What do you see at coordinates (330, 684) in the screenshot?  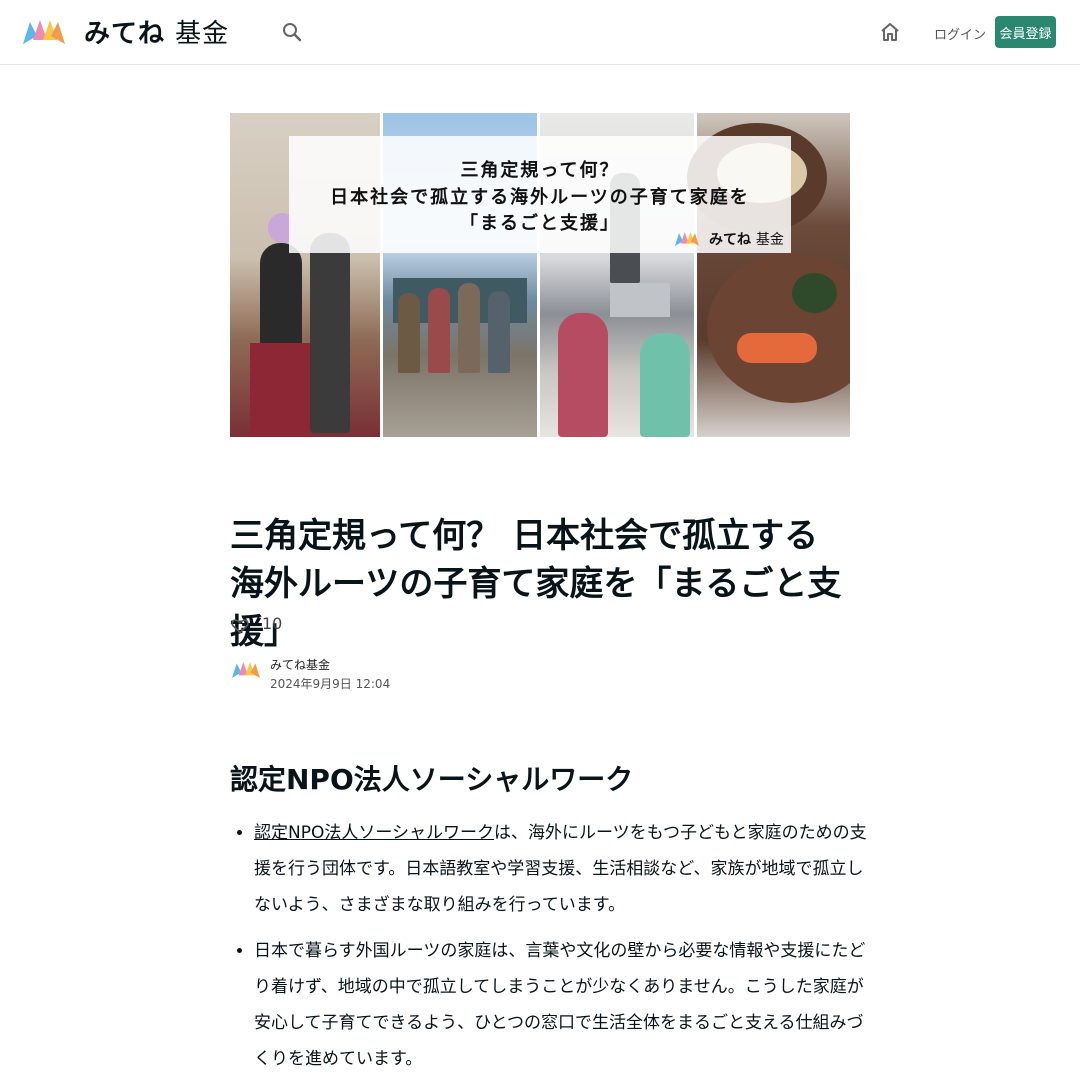 I see `publish-date: 2024年9月9日 12:04` at bounding box center [330, 684].